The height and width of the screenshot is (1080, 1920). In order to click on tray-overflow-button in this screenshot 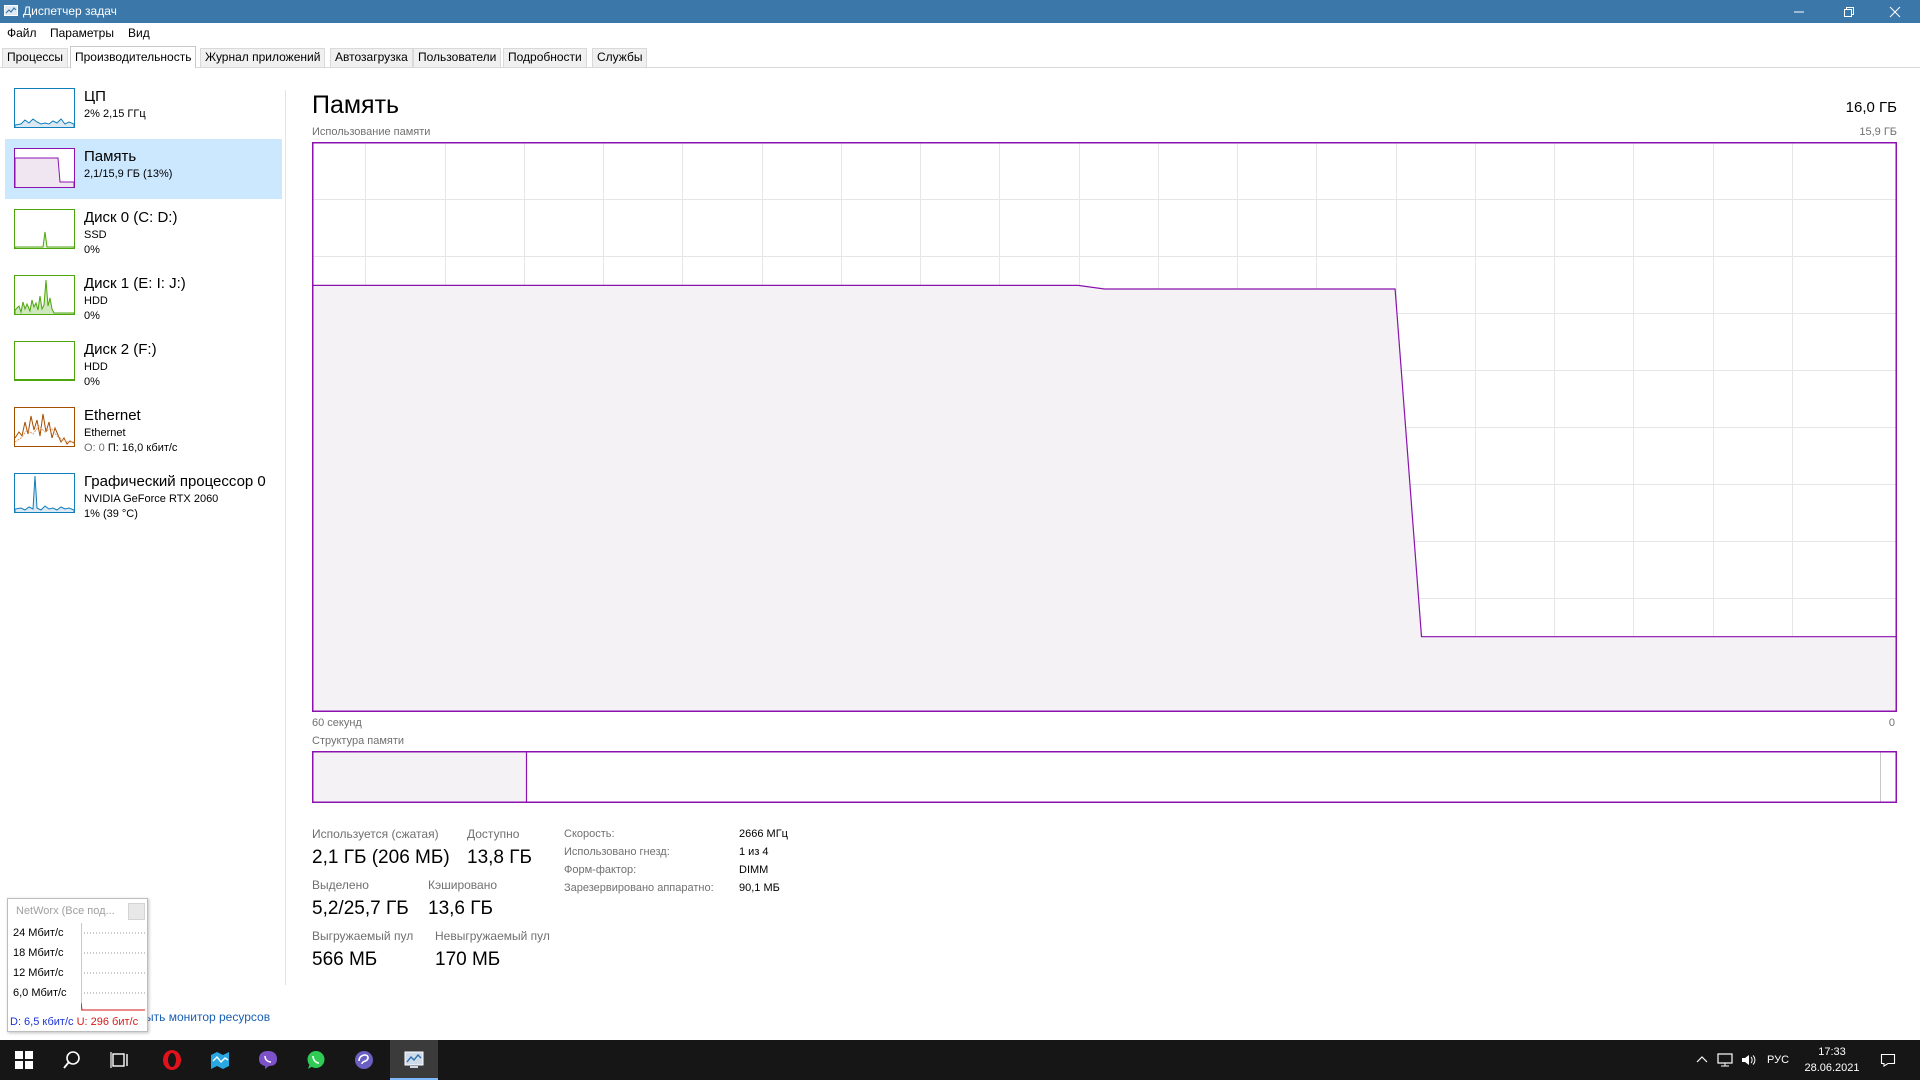, I will do `click(1702, 1060)`.